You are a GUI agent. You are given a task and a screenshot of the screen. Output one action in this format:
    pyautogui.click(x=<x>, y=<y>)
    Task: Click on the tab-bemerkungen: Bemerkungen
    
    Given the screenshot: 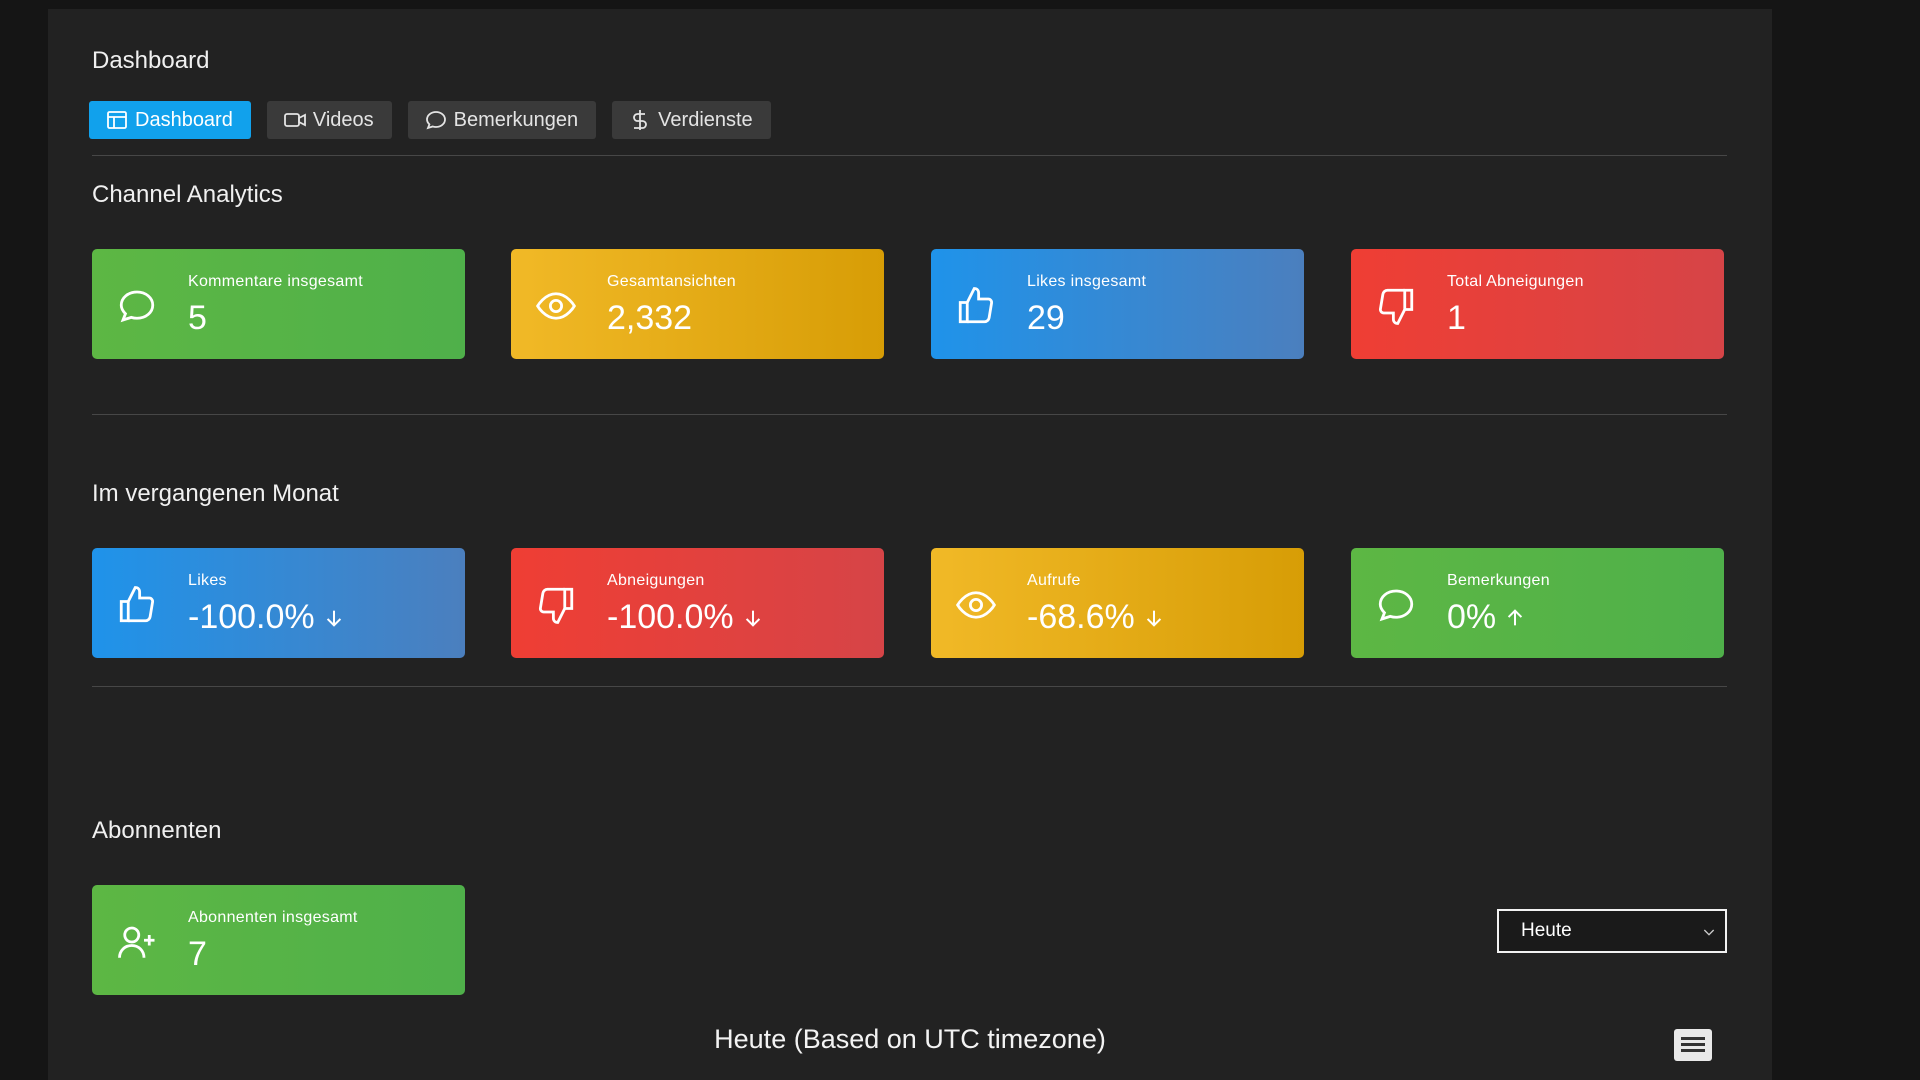 What is the action you would take?
    pyautogui.click(x=502, y=120)
    